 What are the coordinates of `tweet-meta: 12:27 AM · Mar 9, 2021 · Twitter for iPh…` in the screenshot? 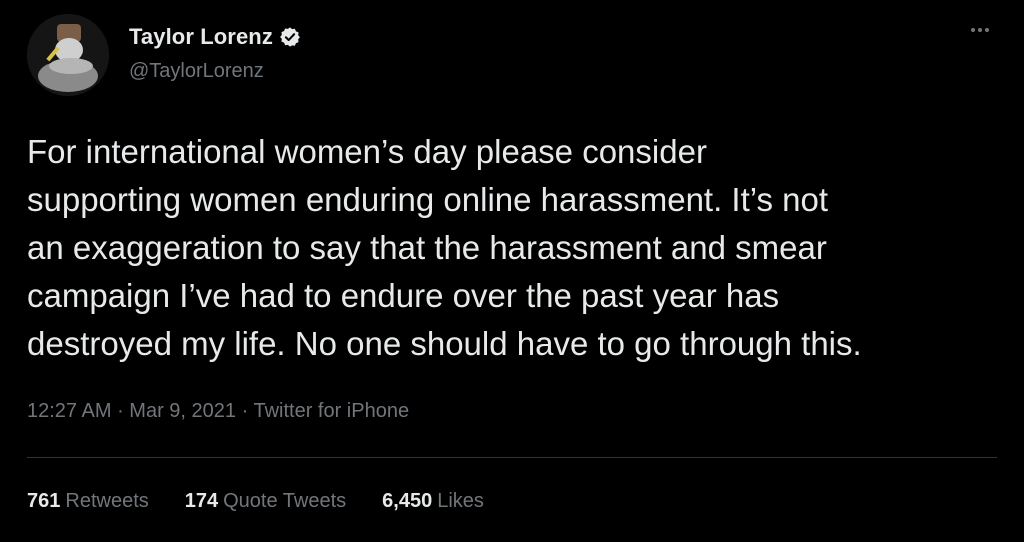 It's located at (218, 411).